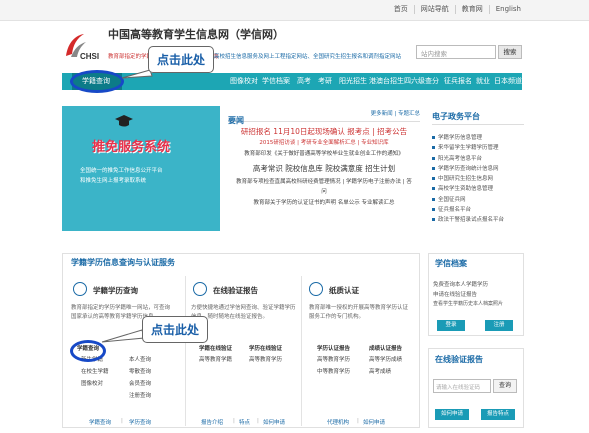 The height and width of the screenshot is (433, 589). What do you see at coordinates (276, 81) in the screenshot?
I see `nav-item-archive: 学信档案` at bounding box center [276, 81].